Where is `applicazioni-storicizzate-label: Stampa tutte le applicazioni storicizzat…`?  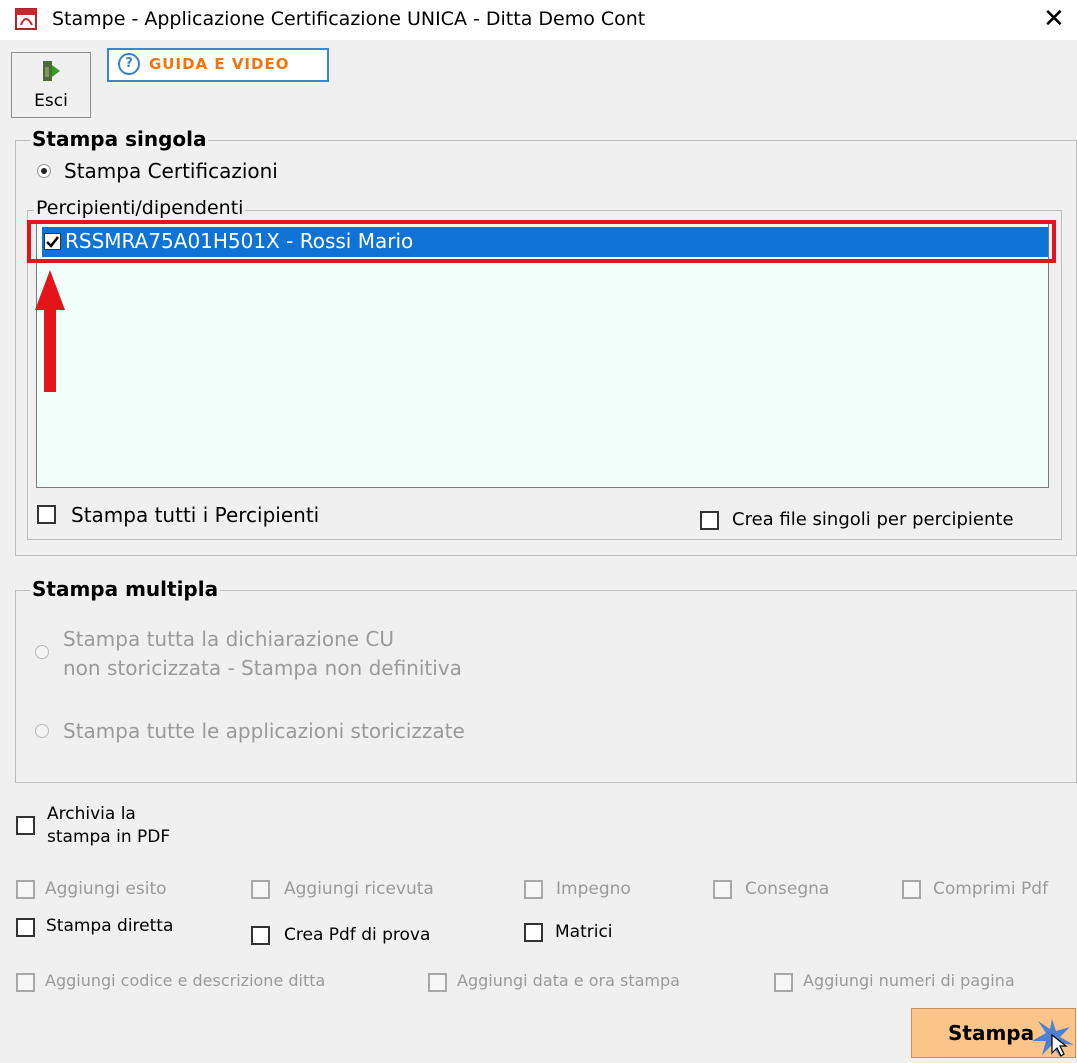
applicazioni-storicizzate-label: Stampa tutte le applicazioni storicizzat… is located at coordinates (264, 731).